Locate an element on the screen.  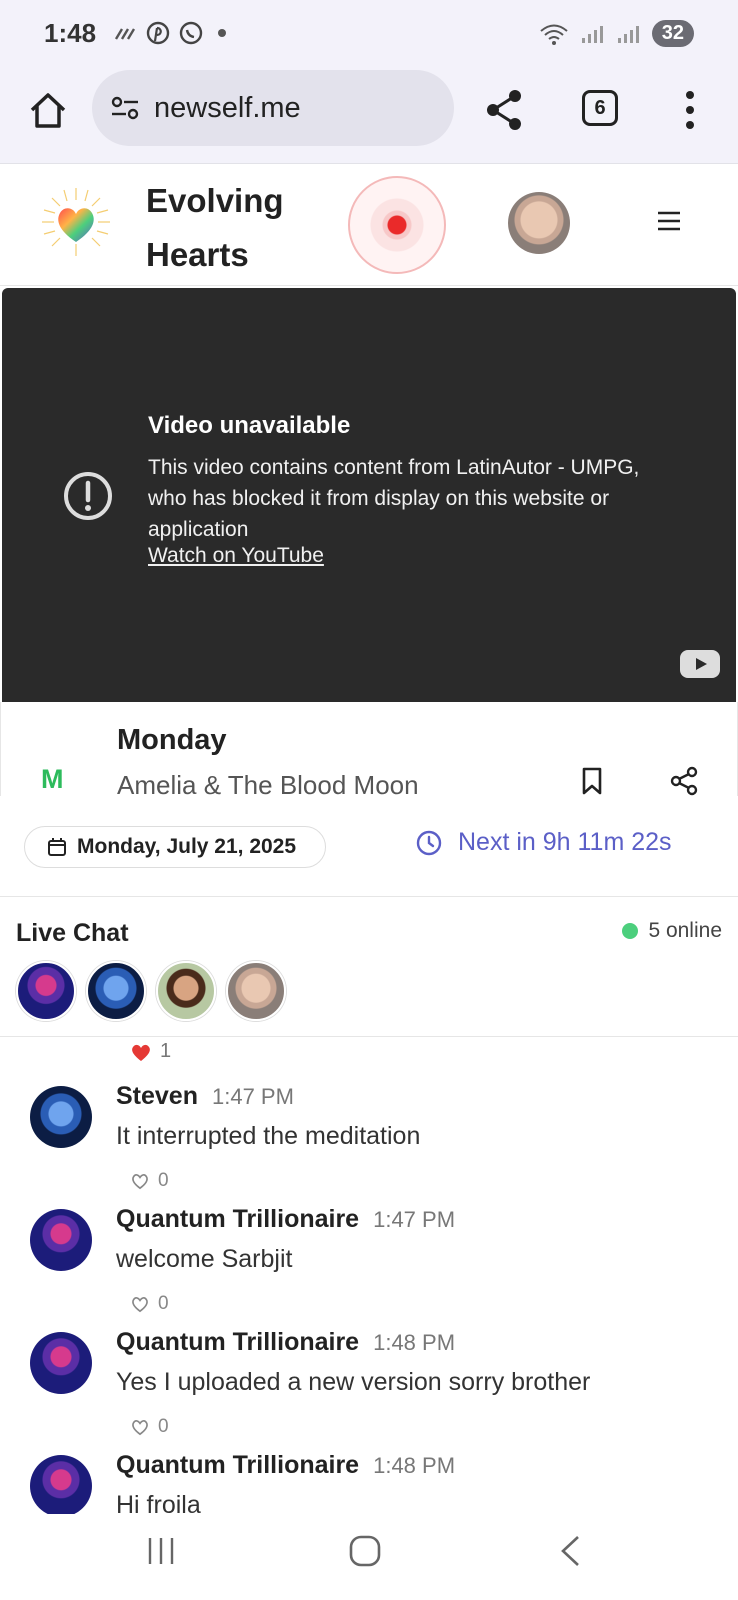
browser-toolbar: newself.me 6 is located at coordinates (369, 115).